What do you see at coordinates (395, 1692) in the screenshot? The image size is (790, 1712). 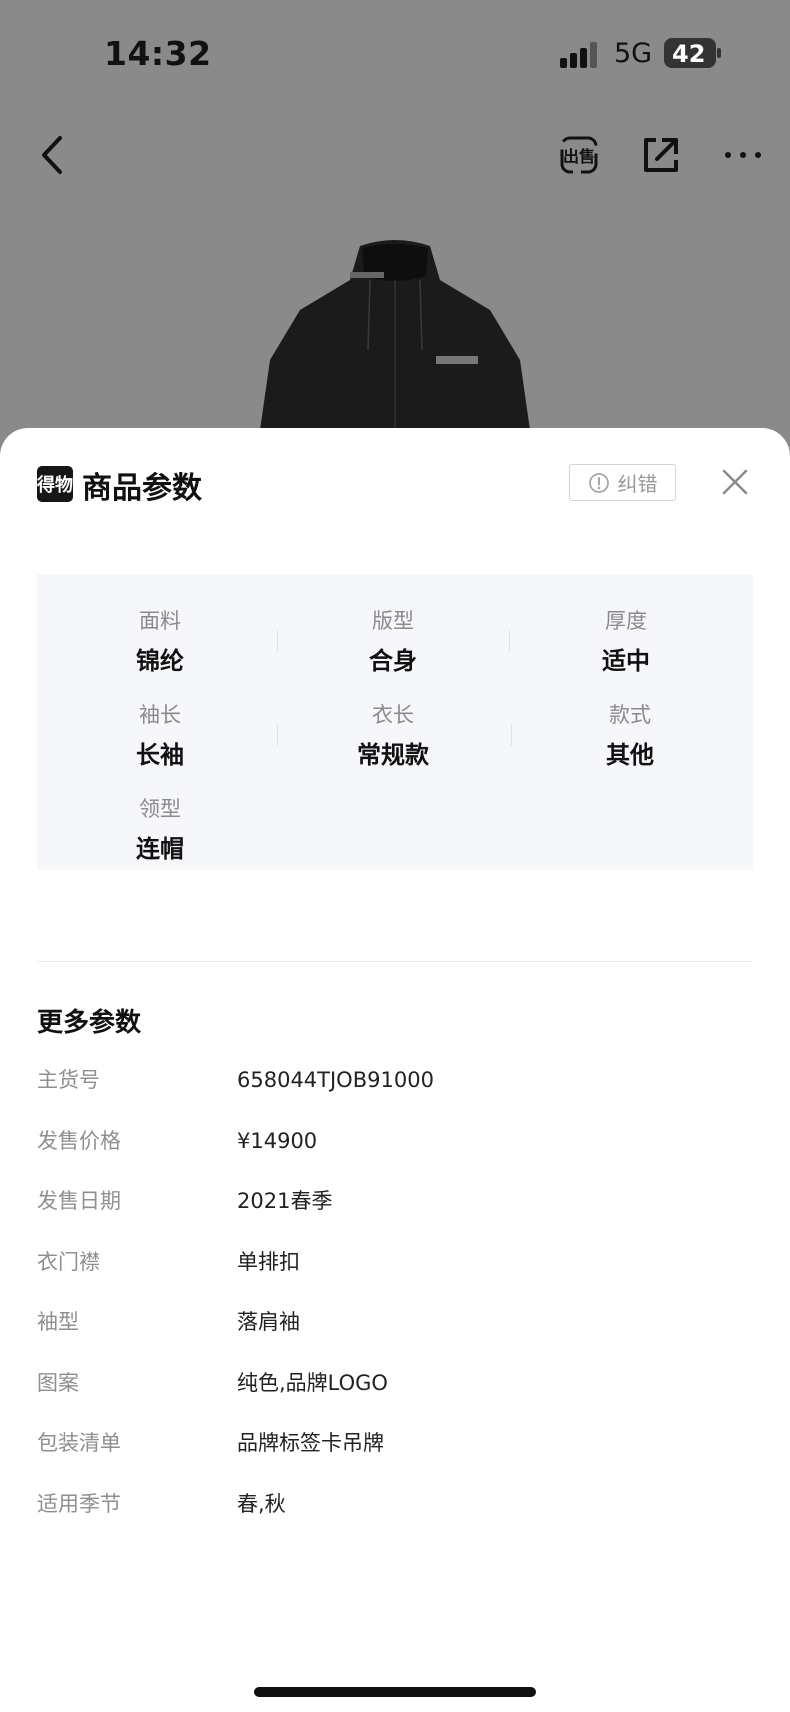 I see `home-indicator` at bounding box center [395, 1692].